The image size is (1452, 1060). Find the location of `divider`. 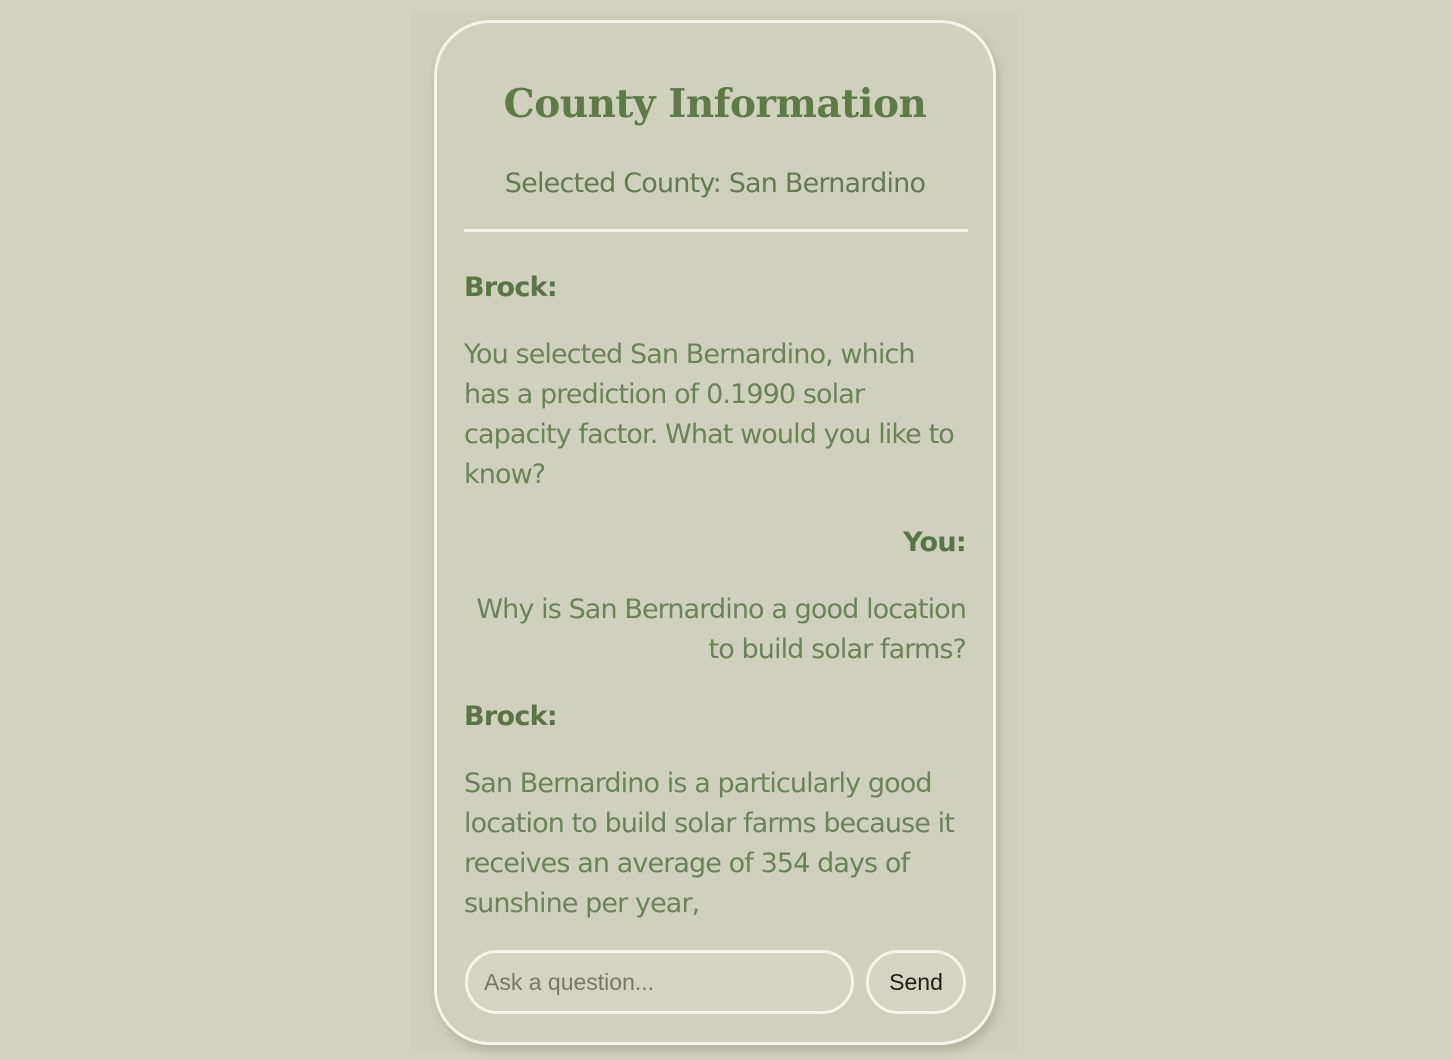

divider is located at coordinates (716, 230).